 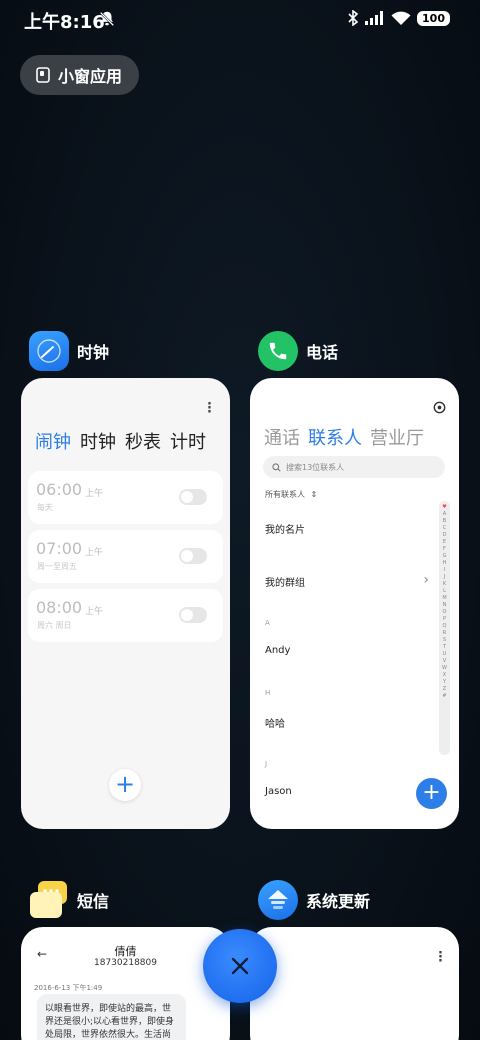 I want to click on clock-app-header: 时钟, so click(x=69, y=351).